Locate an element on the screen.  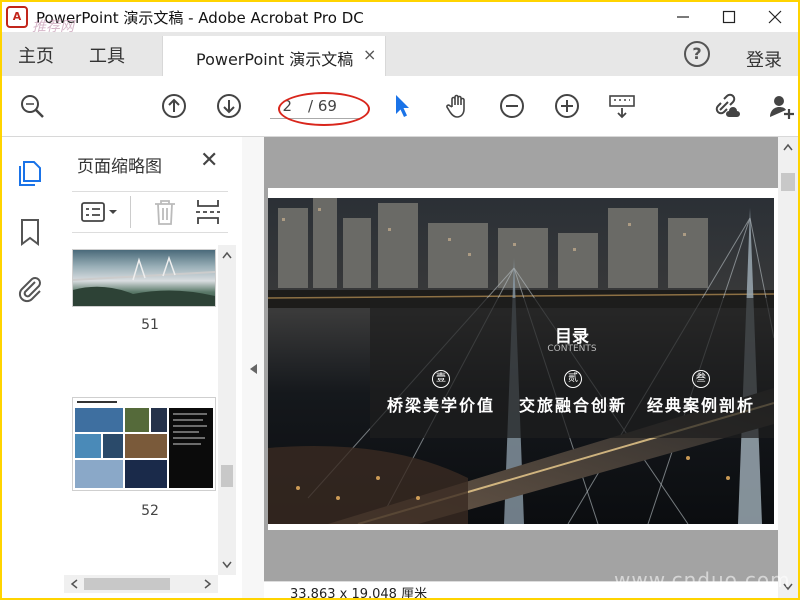
search-icon is located at coordinates (32, 106).